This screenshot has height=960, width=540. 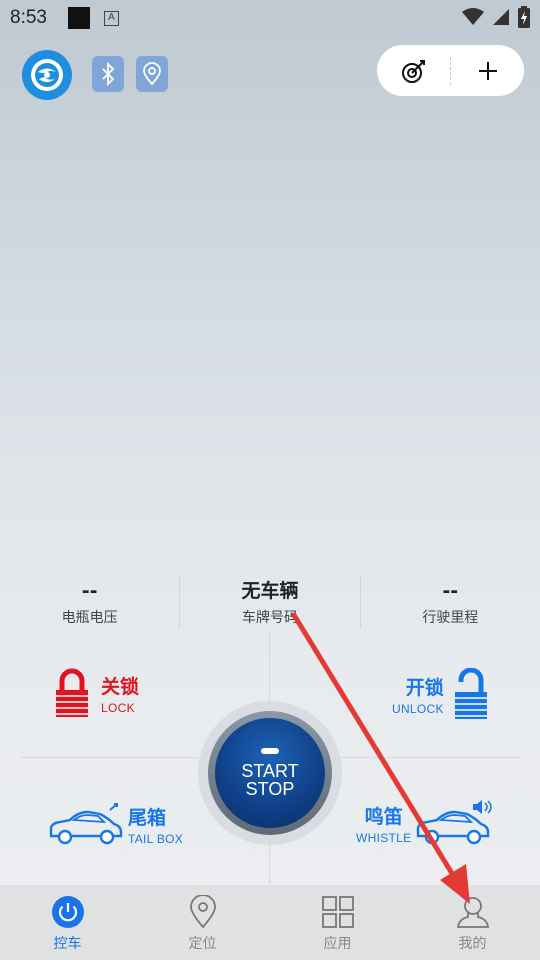 I want to click on wifi-icon, so click(x=473, y=16).